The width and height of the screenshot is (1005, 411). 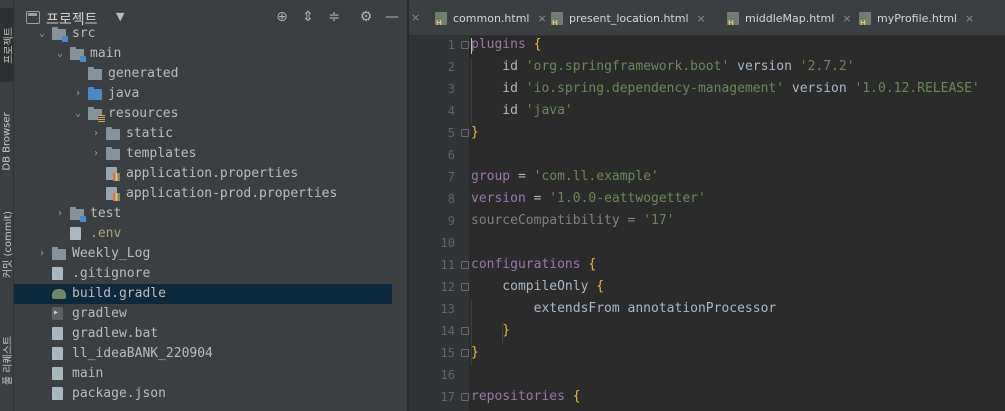 What do you see at coordinates (33, 17) in the screenshot?
I see `project-window-icon` at bounding box center [33, 17].